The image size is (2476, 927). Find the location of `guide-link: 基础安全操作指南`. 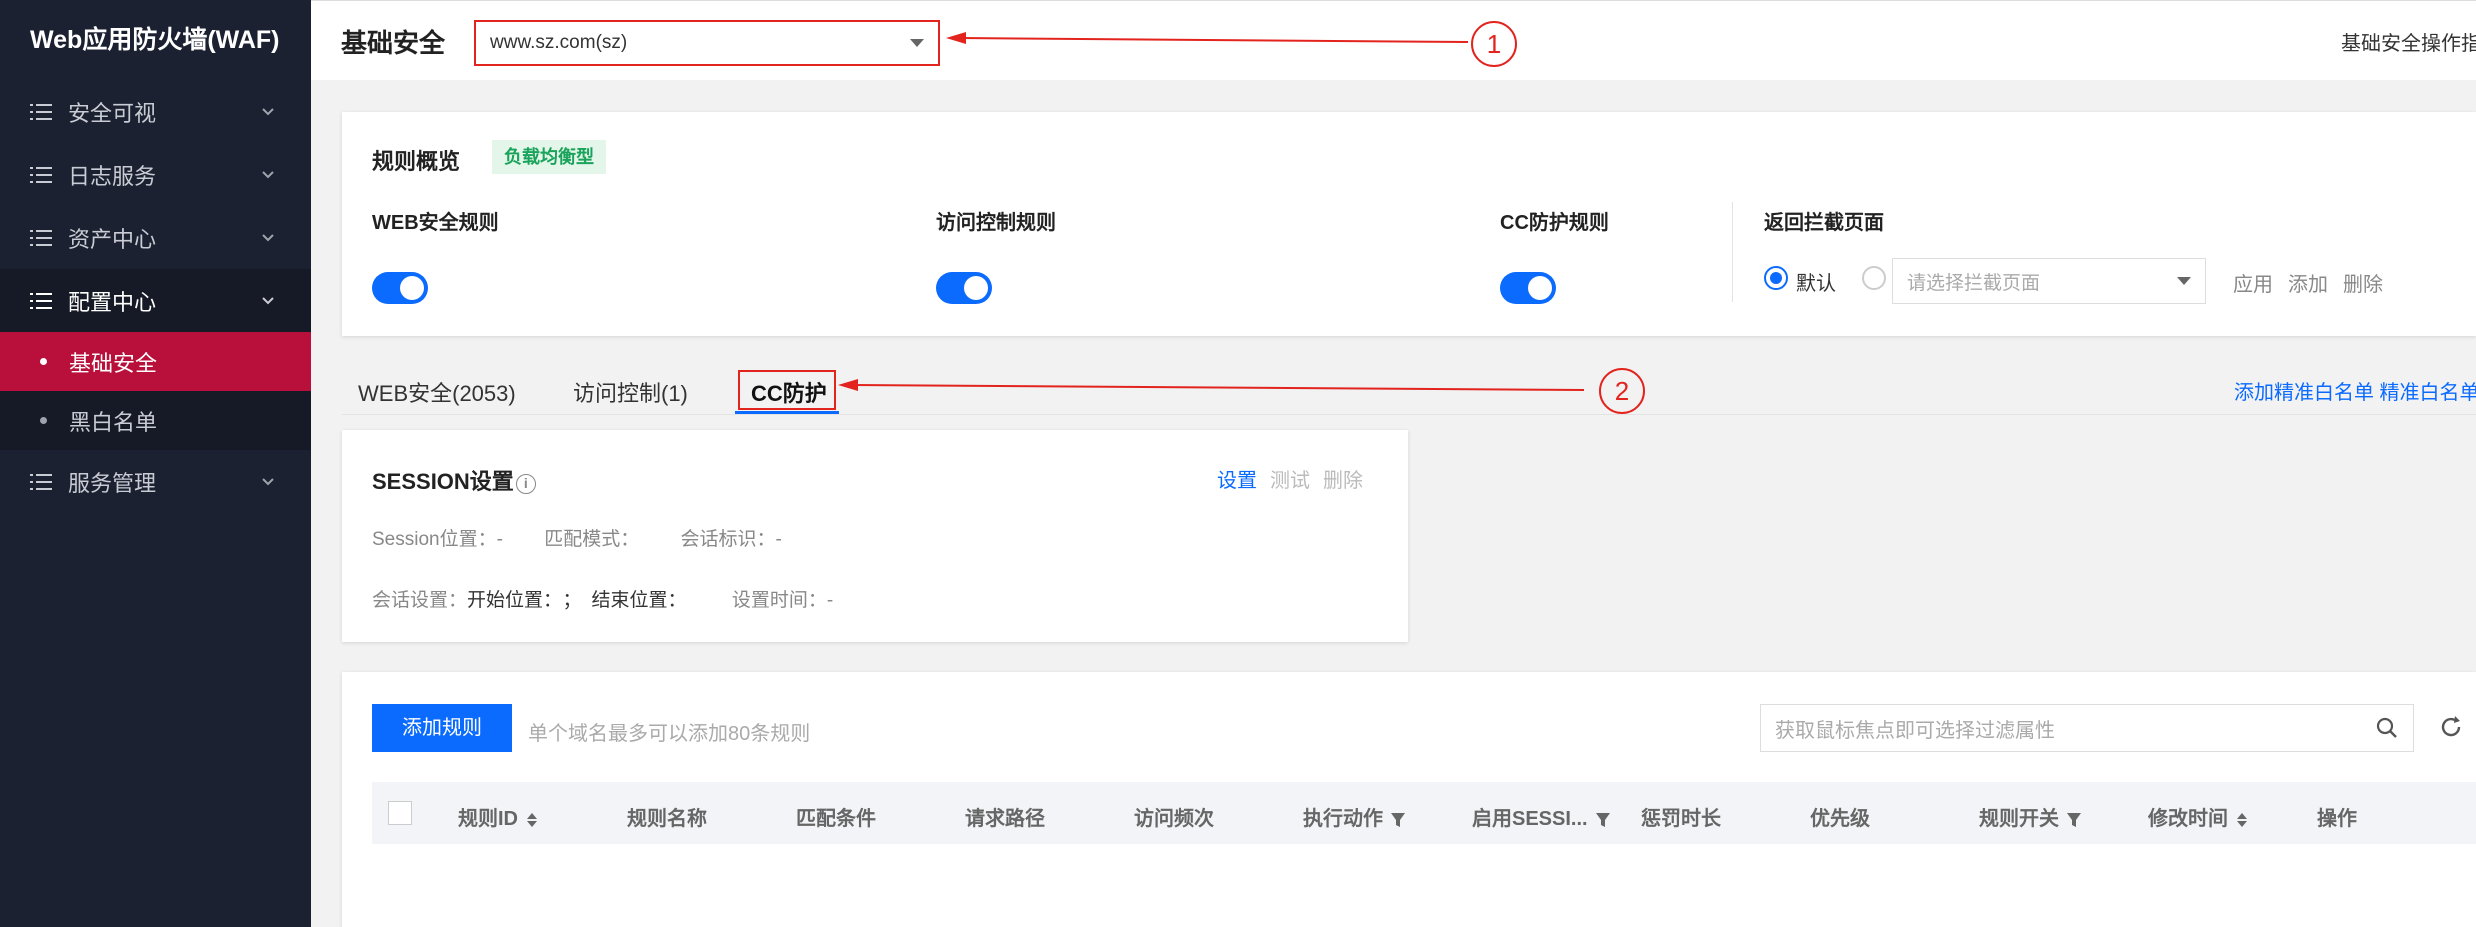

guide-link: 基础安全操作指南 is located at coordinates (2408, 41).